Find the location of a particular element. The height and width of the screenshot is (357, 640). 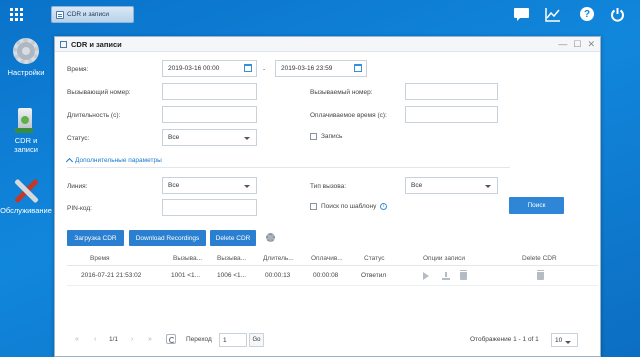

next-page-icon: › is located at coordinates (132, 339).